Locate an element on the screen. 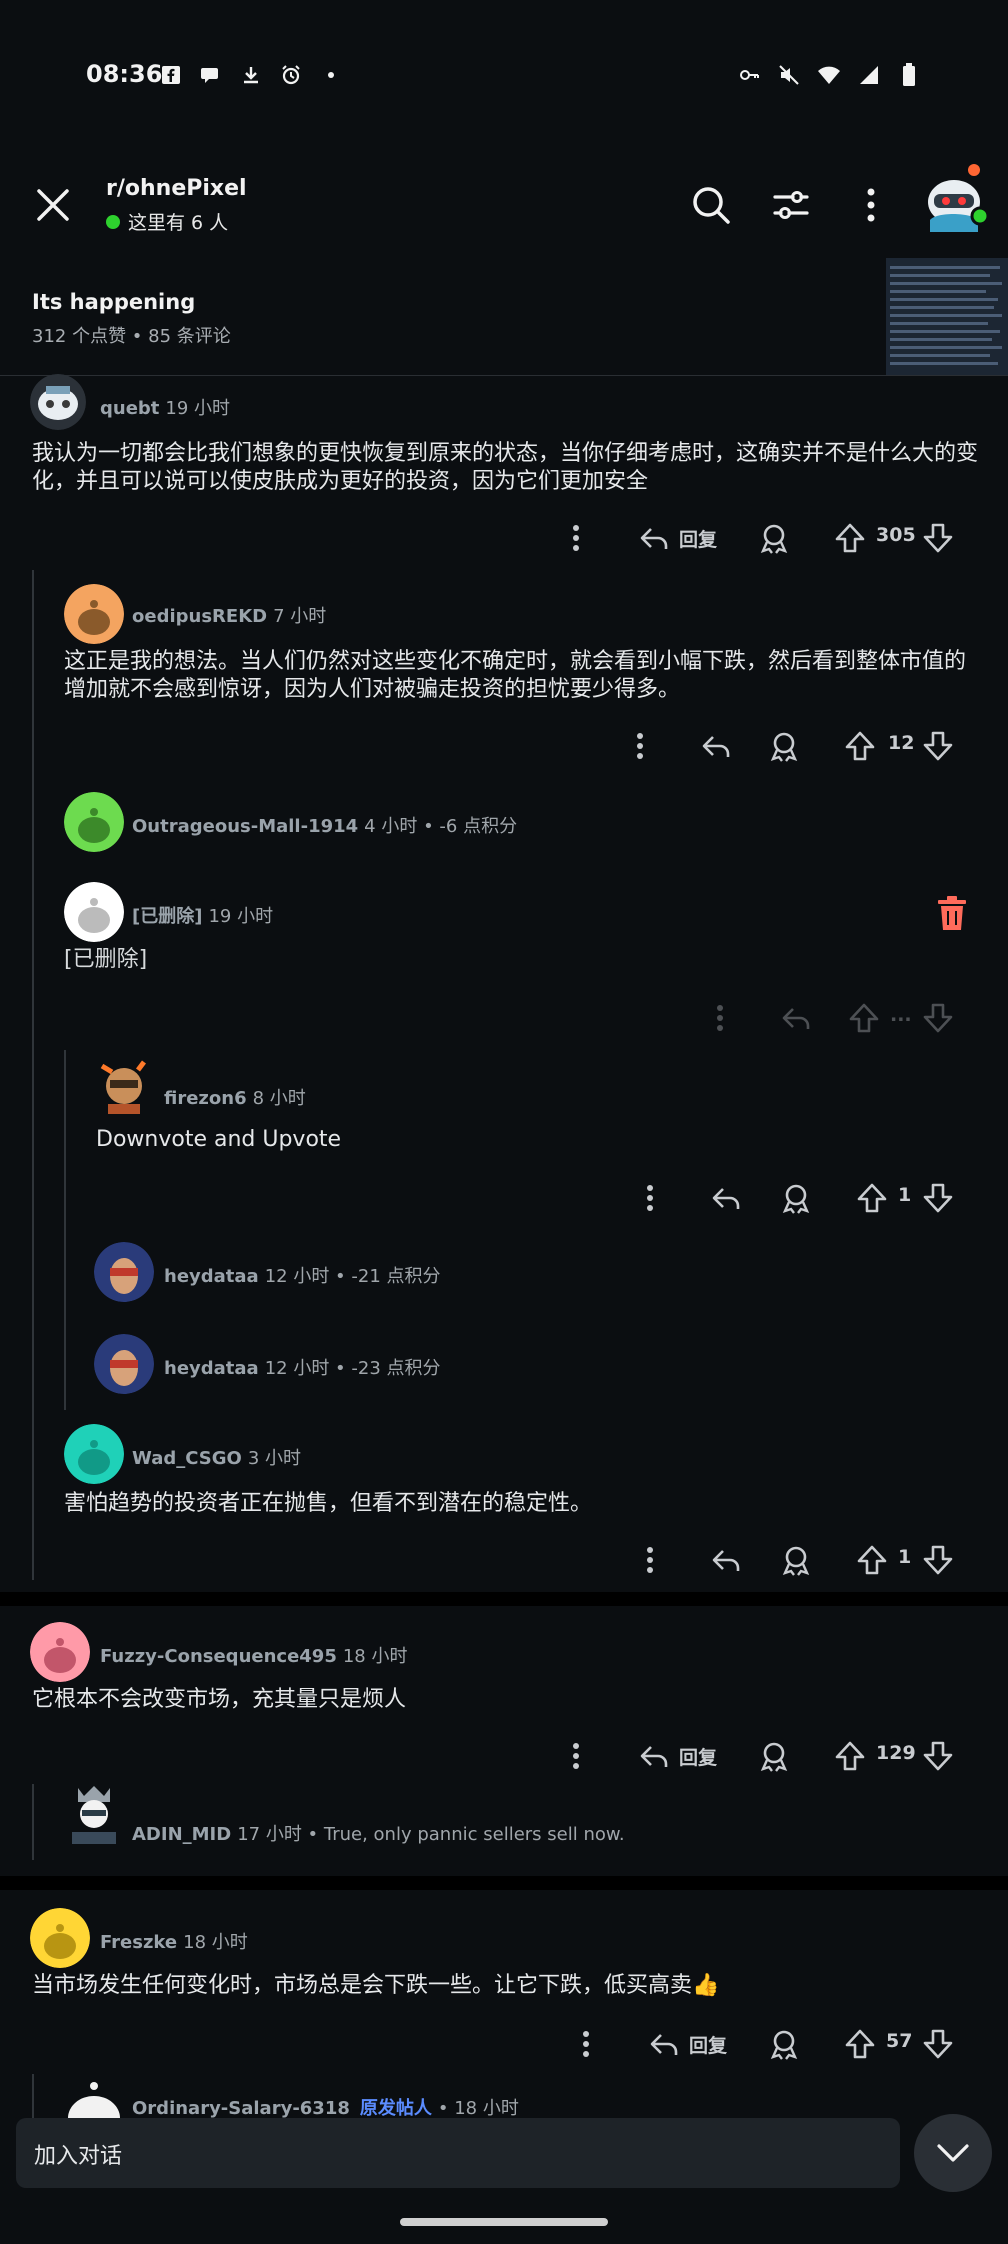  comment-username: quebt 19 小时 is located at coordinates (165, 407).